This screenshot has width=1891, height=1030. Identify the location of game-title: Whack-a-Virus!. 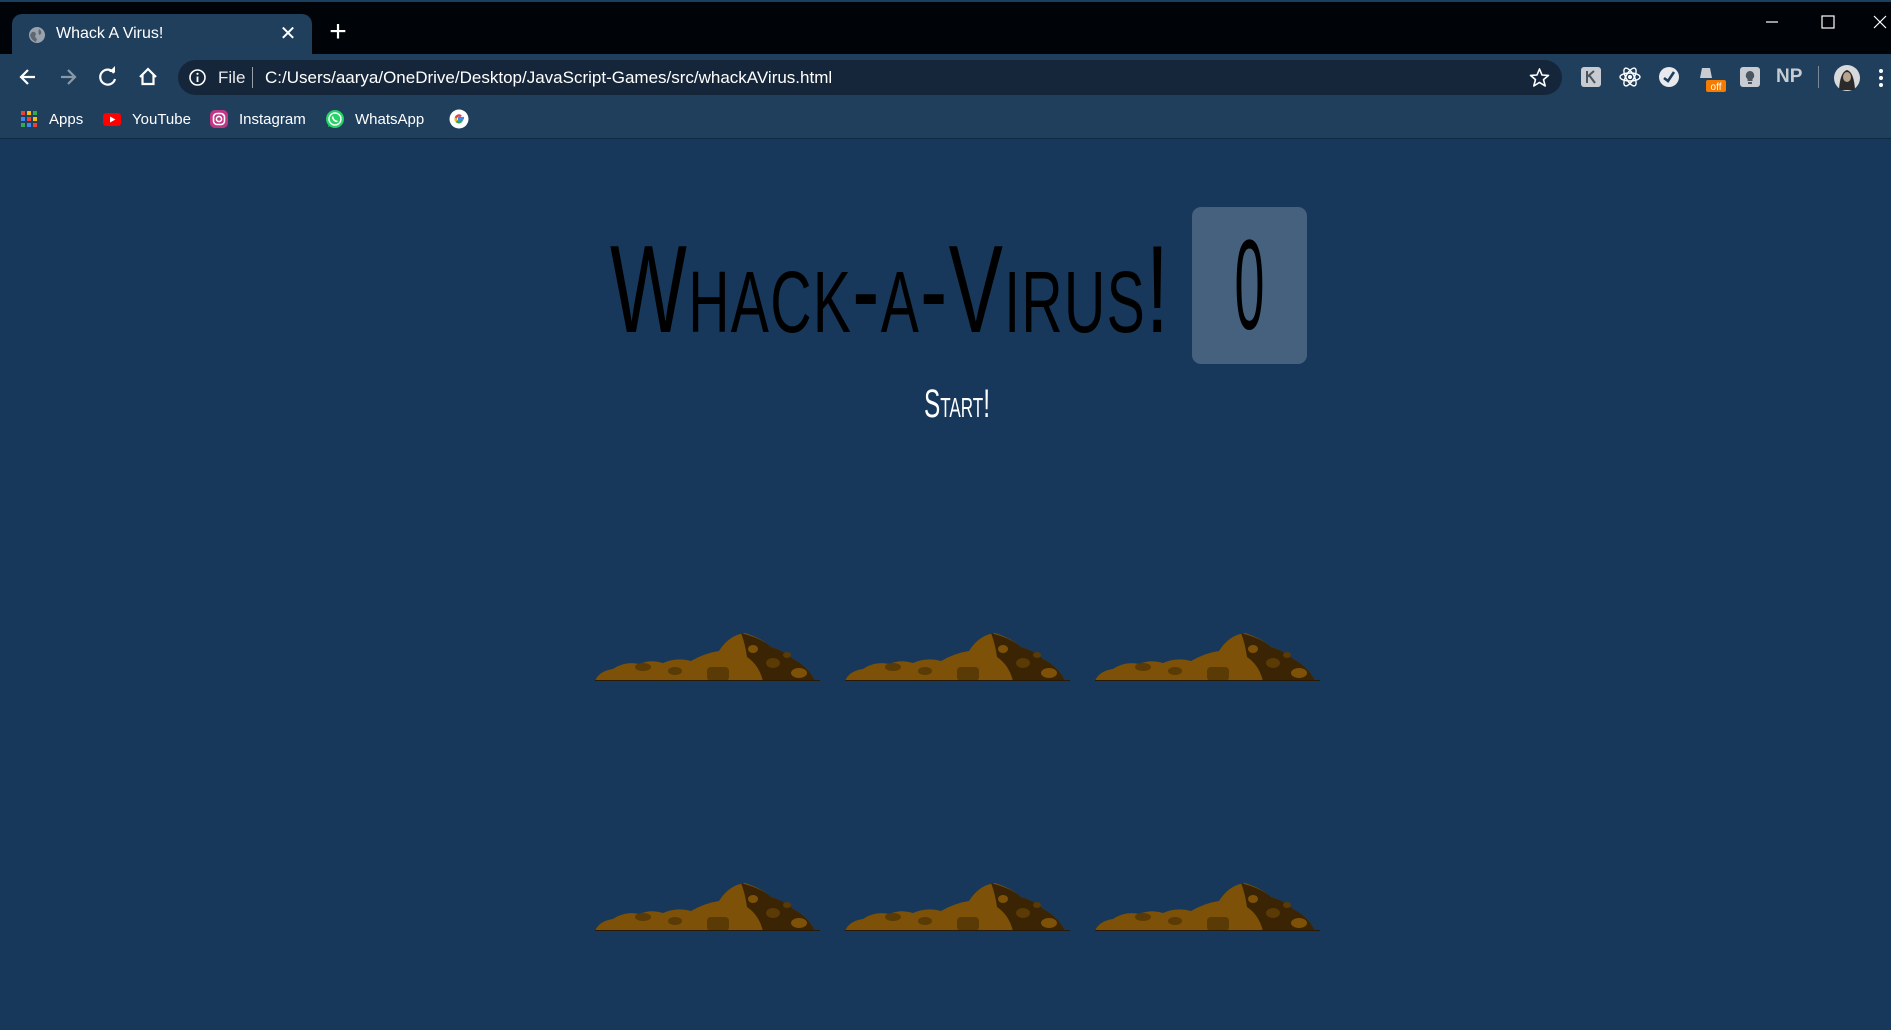
(890, 286).